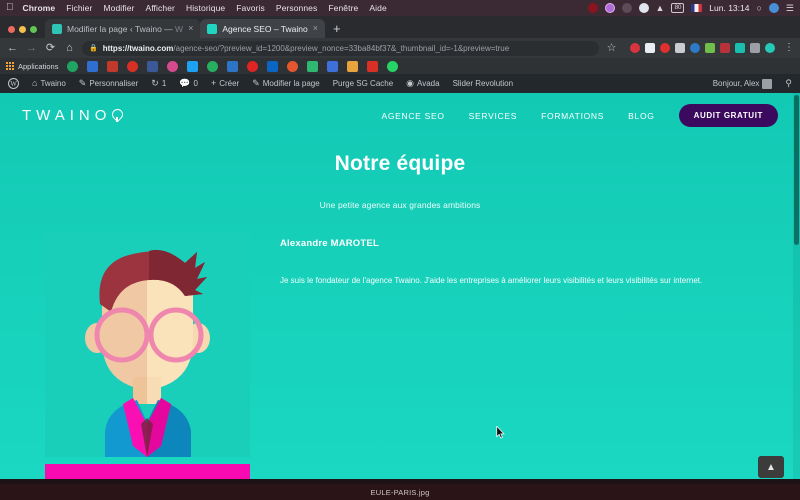 The width and height of the screenshot is (800, 500). I want to click on admin-site-name: ⌂ Twaino, so click(49, 84).